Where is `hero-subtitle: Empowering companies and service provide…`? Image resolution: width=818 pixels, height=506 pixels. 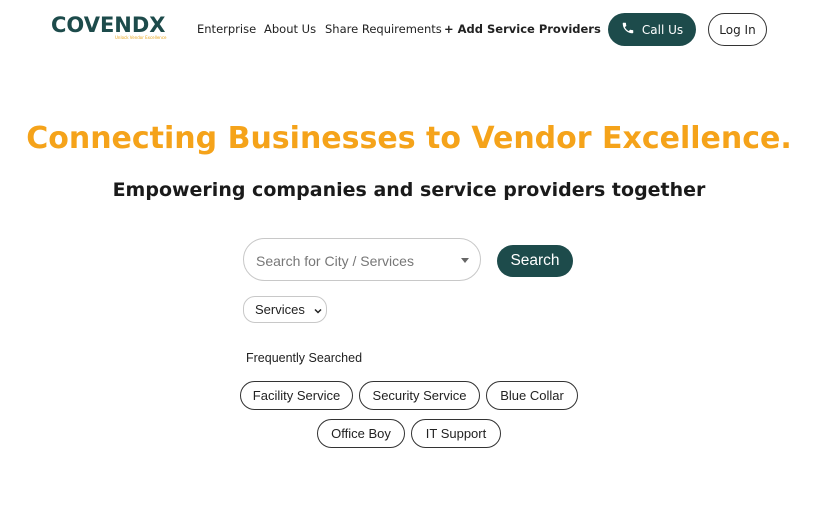
hero-subtitle: Empowering companies and service provide… is located at coordinates (409, 190).